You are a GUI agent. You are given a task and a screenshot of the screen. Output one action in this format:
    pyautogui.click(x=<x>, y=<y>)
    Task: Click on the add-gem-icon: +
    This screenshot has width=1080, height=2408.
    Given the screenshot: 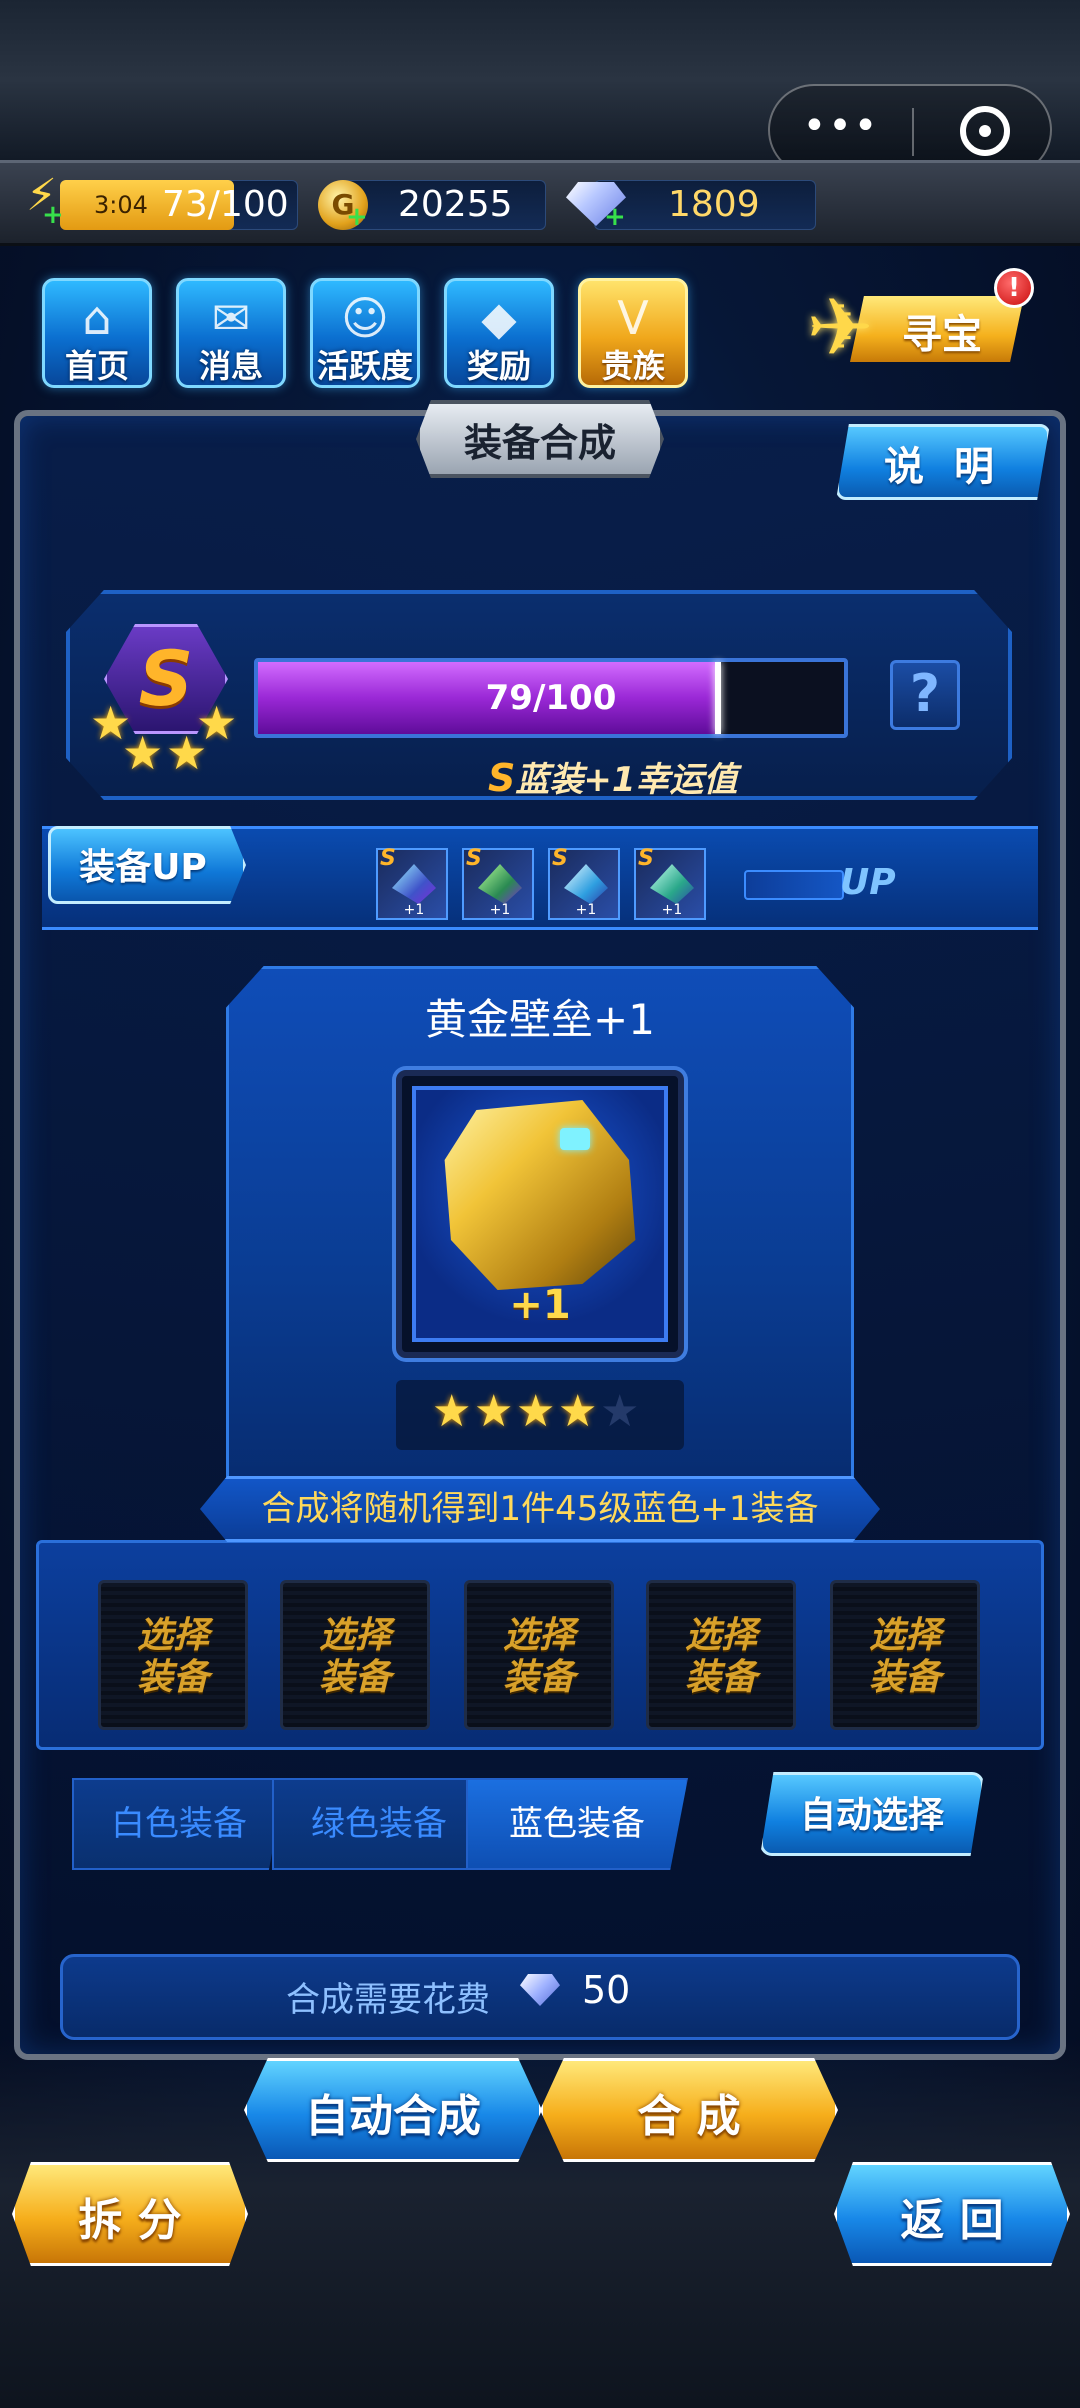 What is the action you would take?
    pyautogui.click(x=615, y=217)
    